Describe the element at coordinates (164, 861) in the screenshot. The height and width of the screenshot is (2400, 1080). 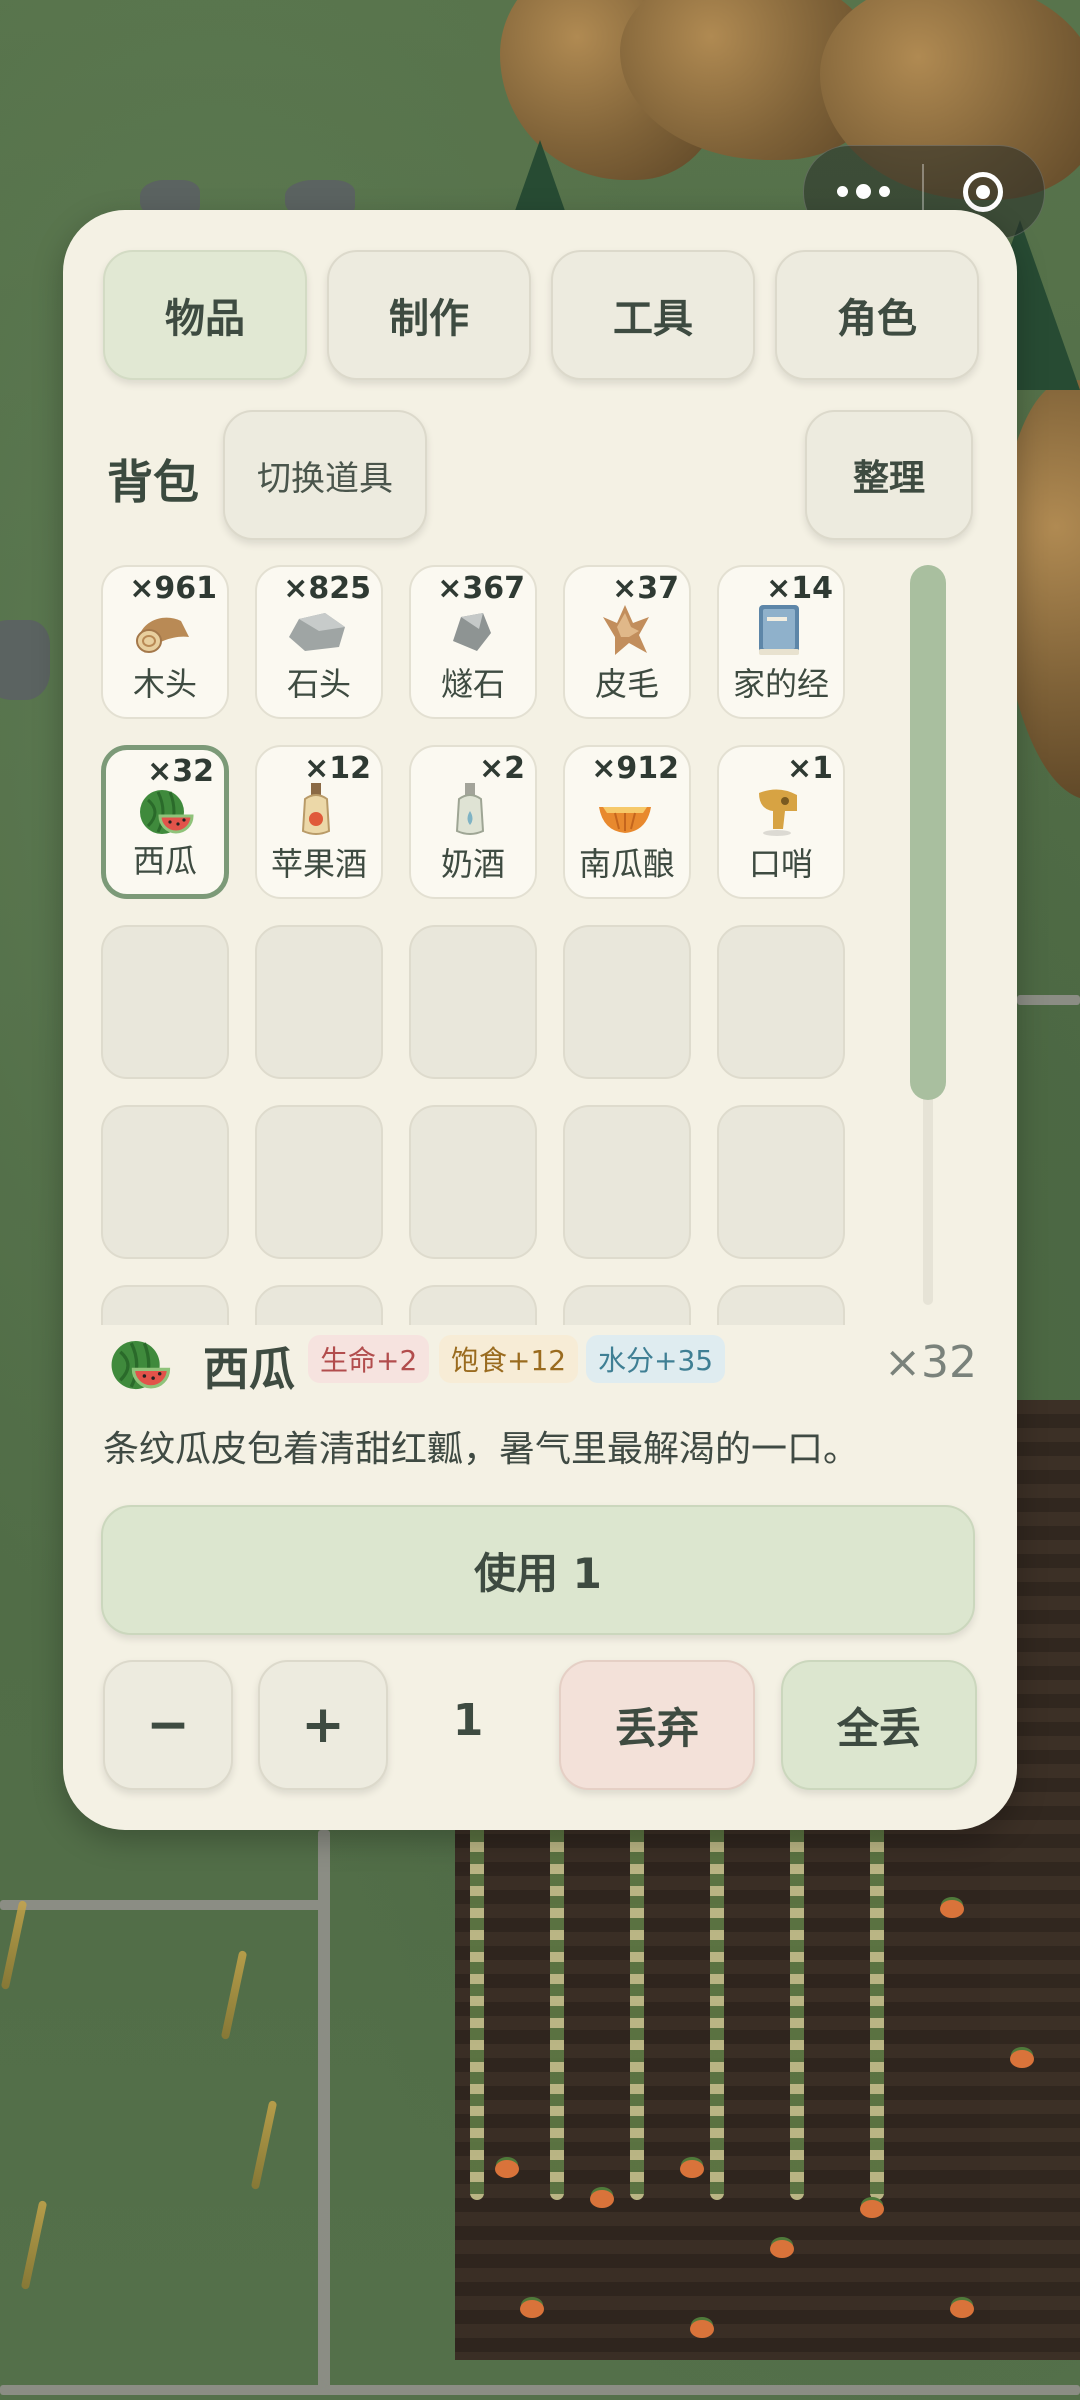
I see `item-label: 西瓜` at that location.